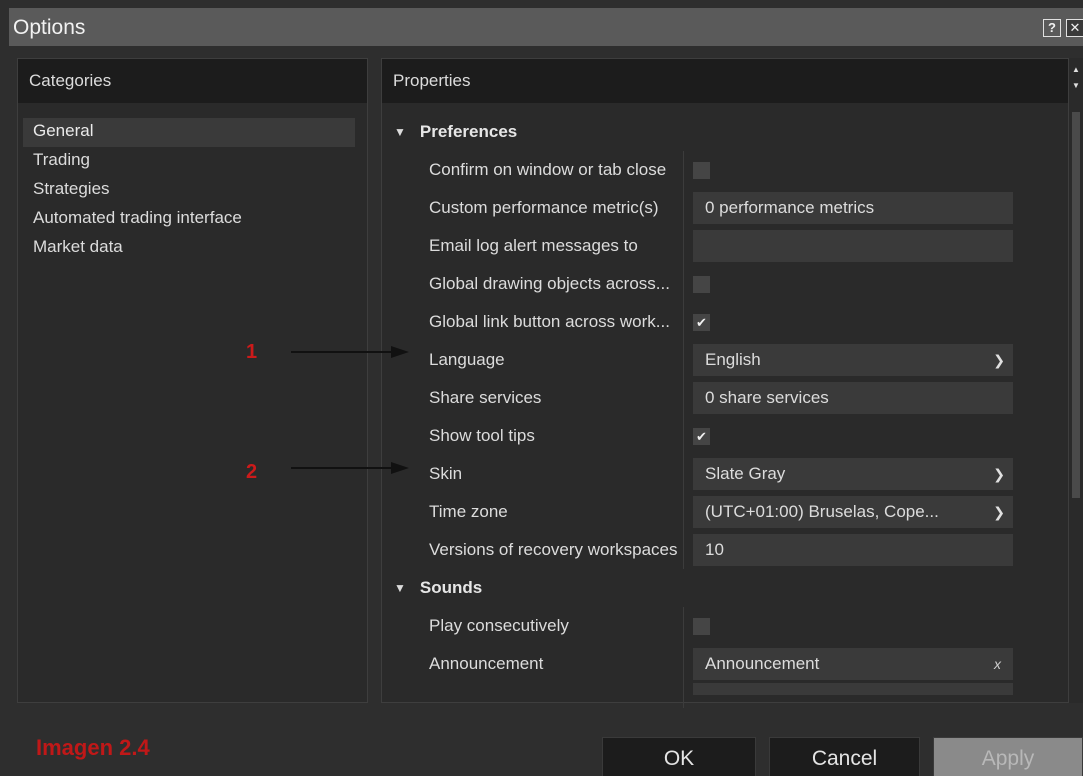  I want to click on property-label: Play consecutively, so click(499, 625).